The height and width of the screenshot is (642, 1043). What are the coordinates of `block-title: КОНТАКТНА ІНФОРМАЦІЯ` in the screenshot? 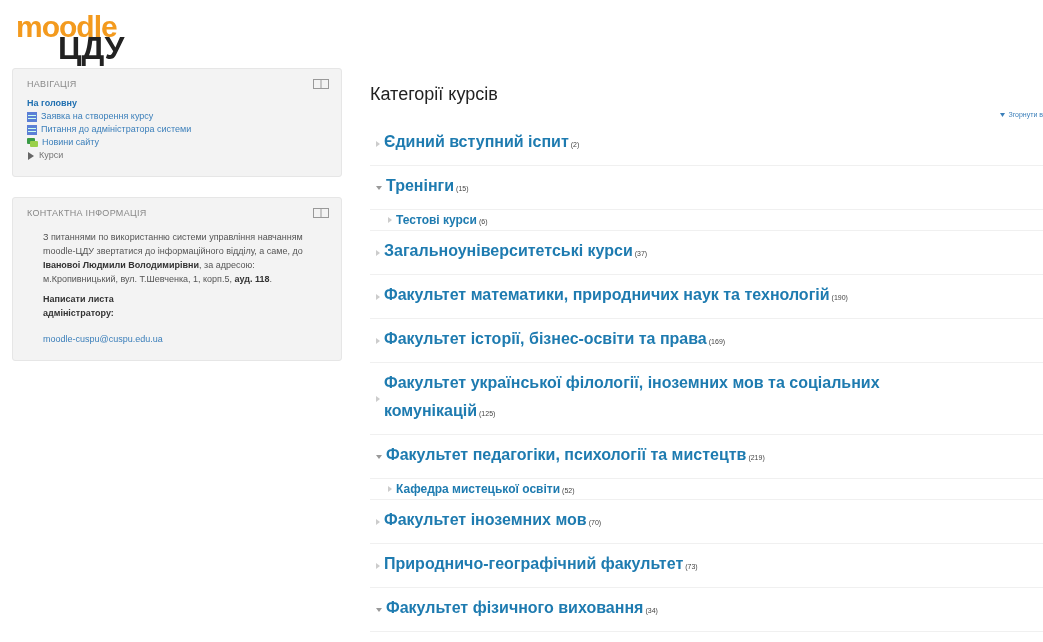 It's located at (87, 213).